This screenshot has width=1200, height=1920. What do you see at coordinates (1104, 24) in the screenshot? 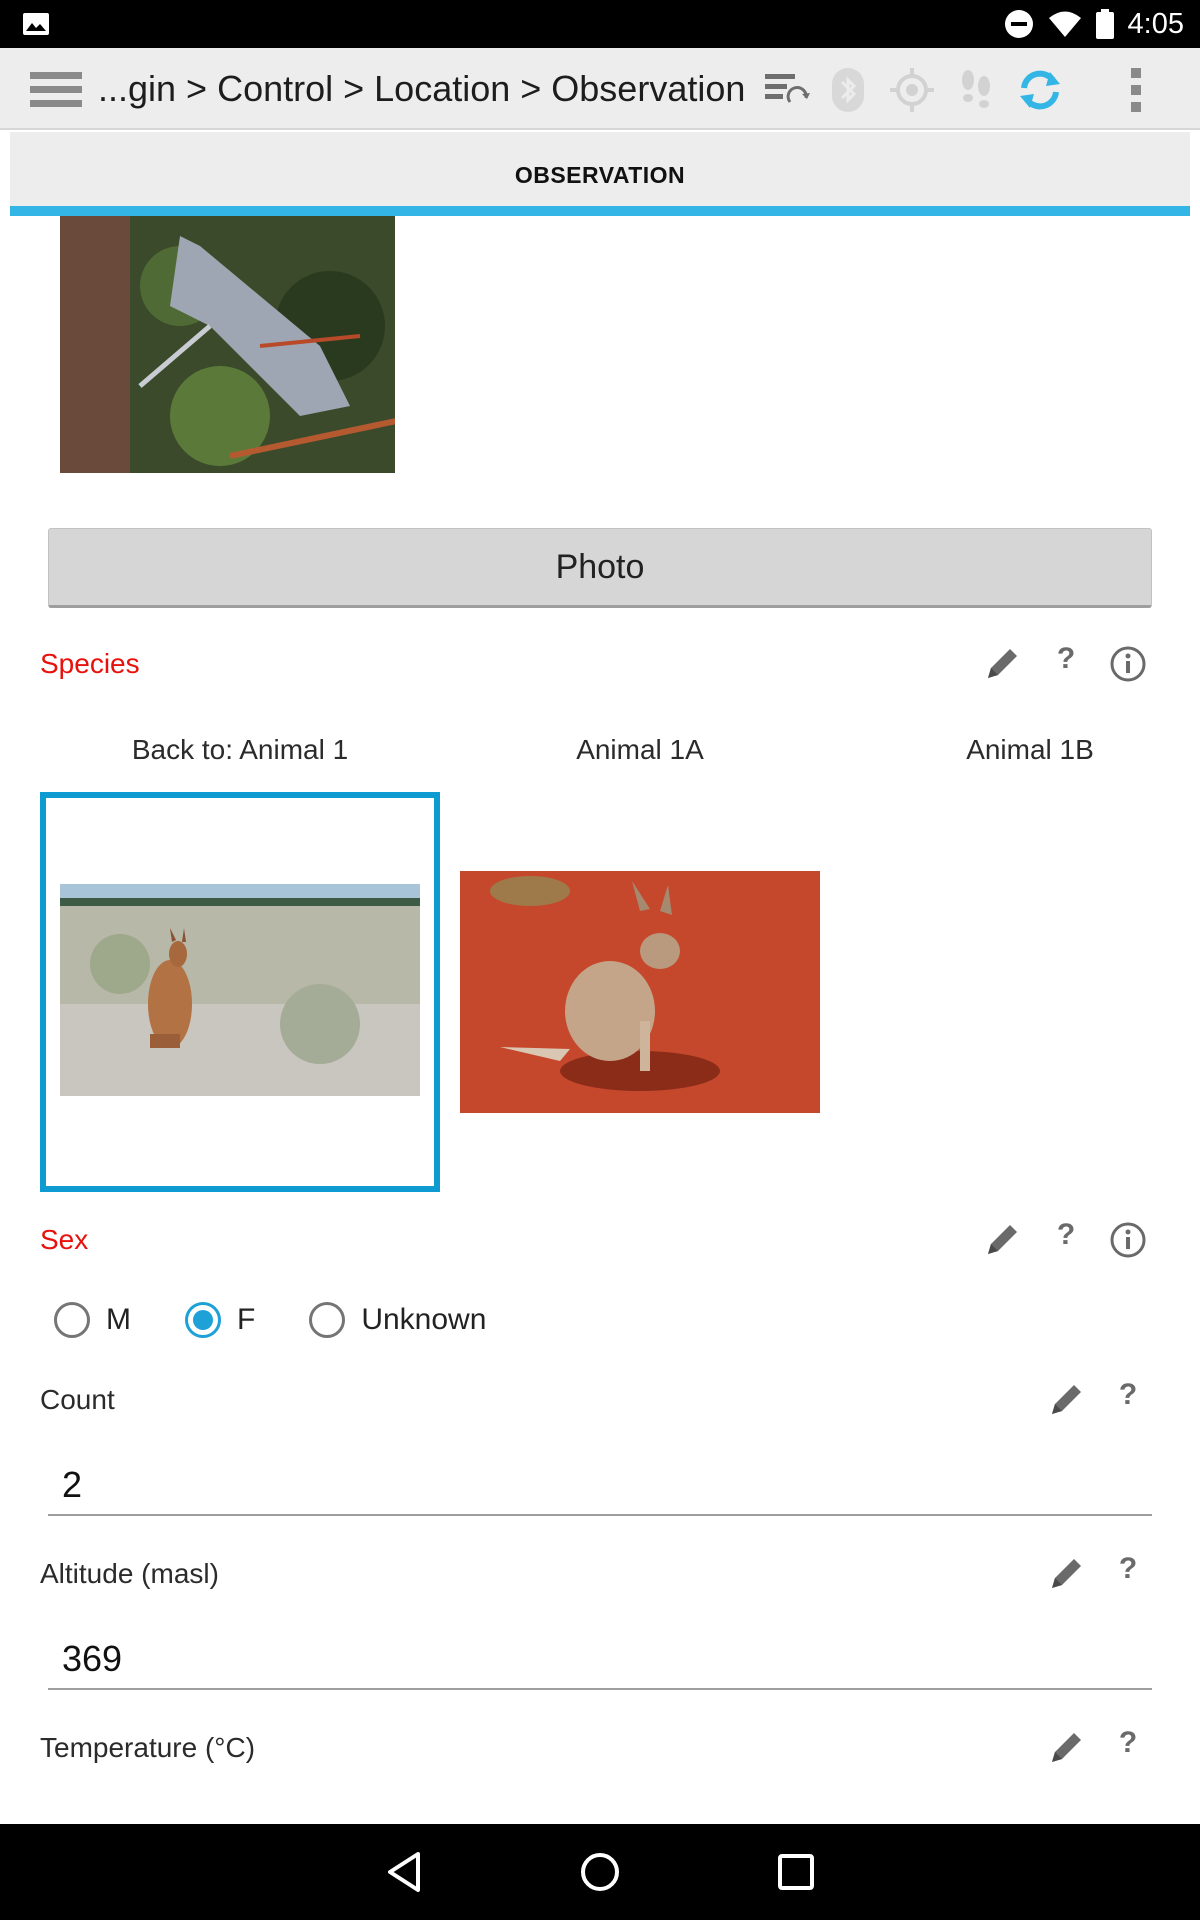
I see `battery-icon` at bounding box center [1104, 24].